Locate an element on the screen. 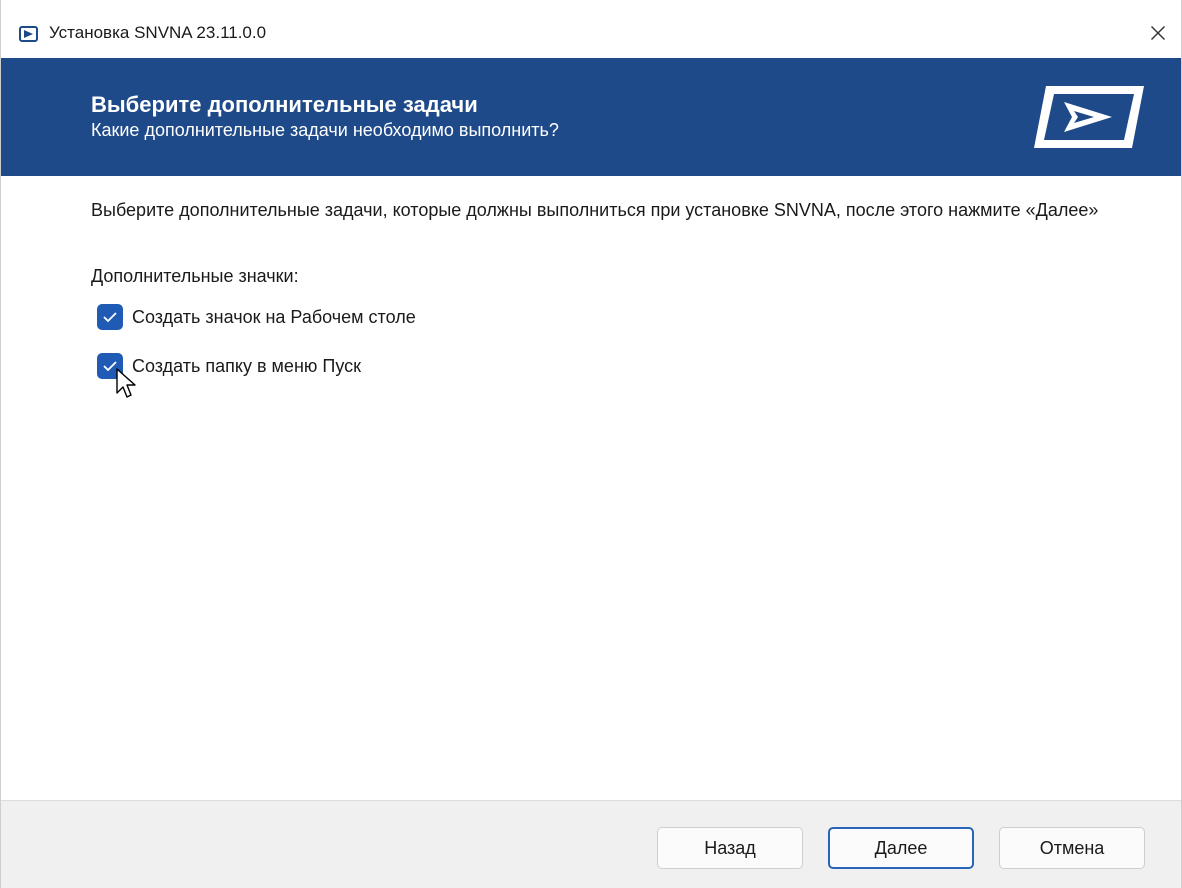  back-button: Назад is located at coordinates (730, 848).